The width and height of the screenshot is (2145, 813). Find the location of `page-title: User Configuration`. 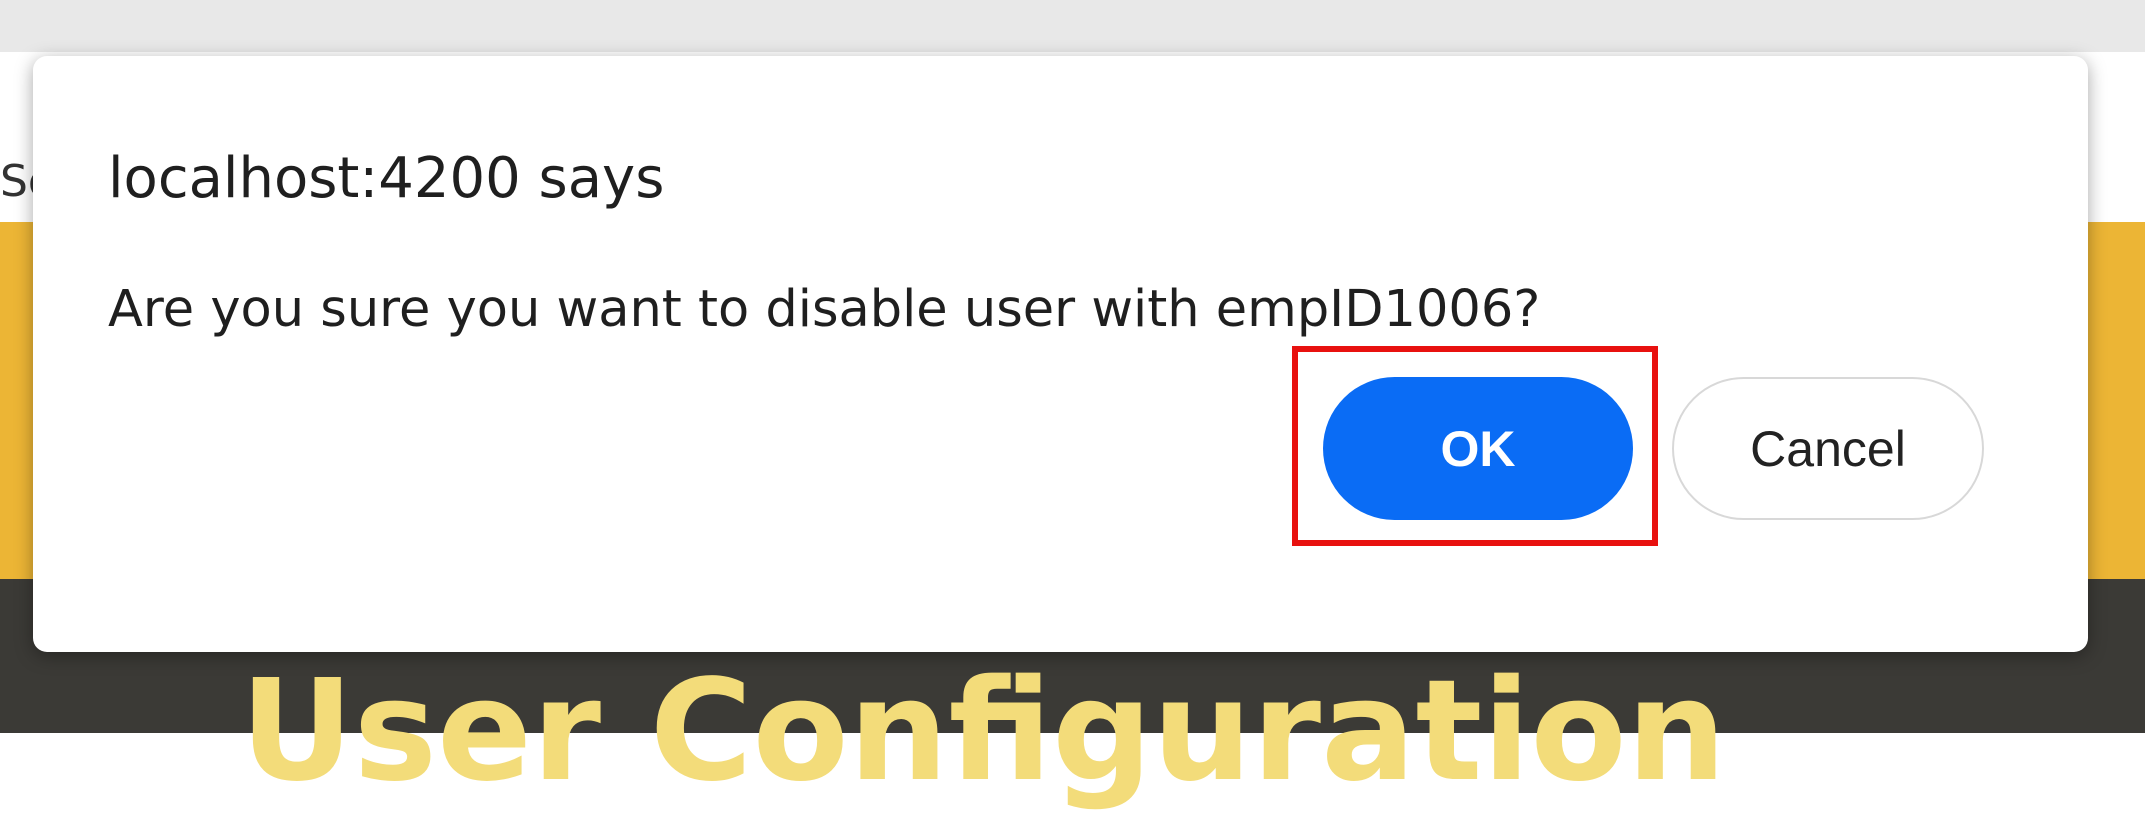

page-title: User Configuration is located at coordinates (983, 731).